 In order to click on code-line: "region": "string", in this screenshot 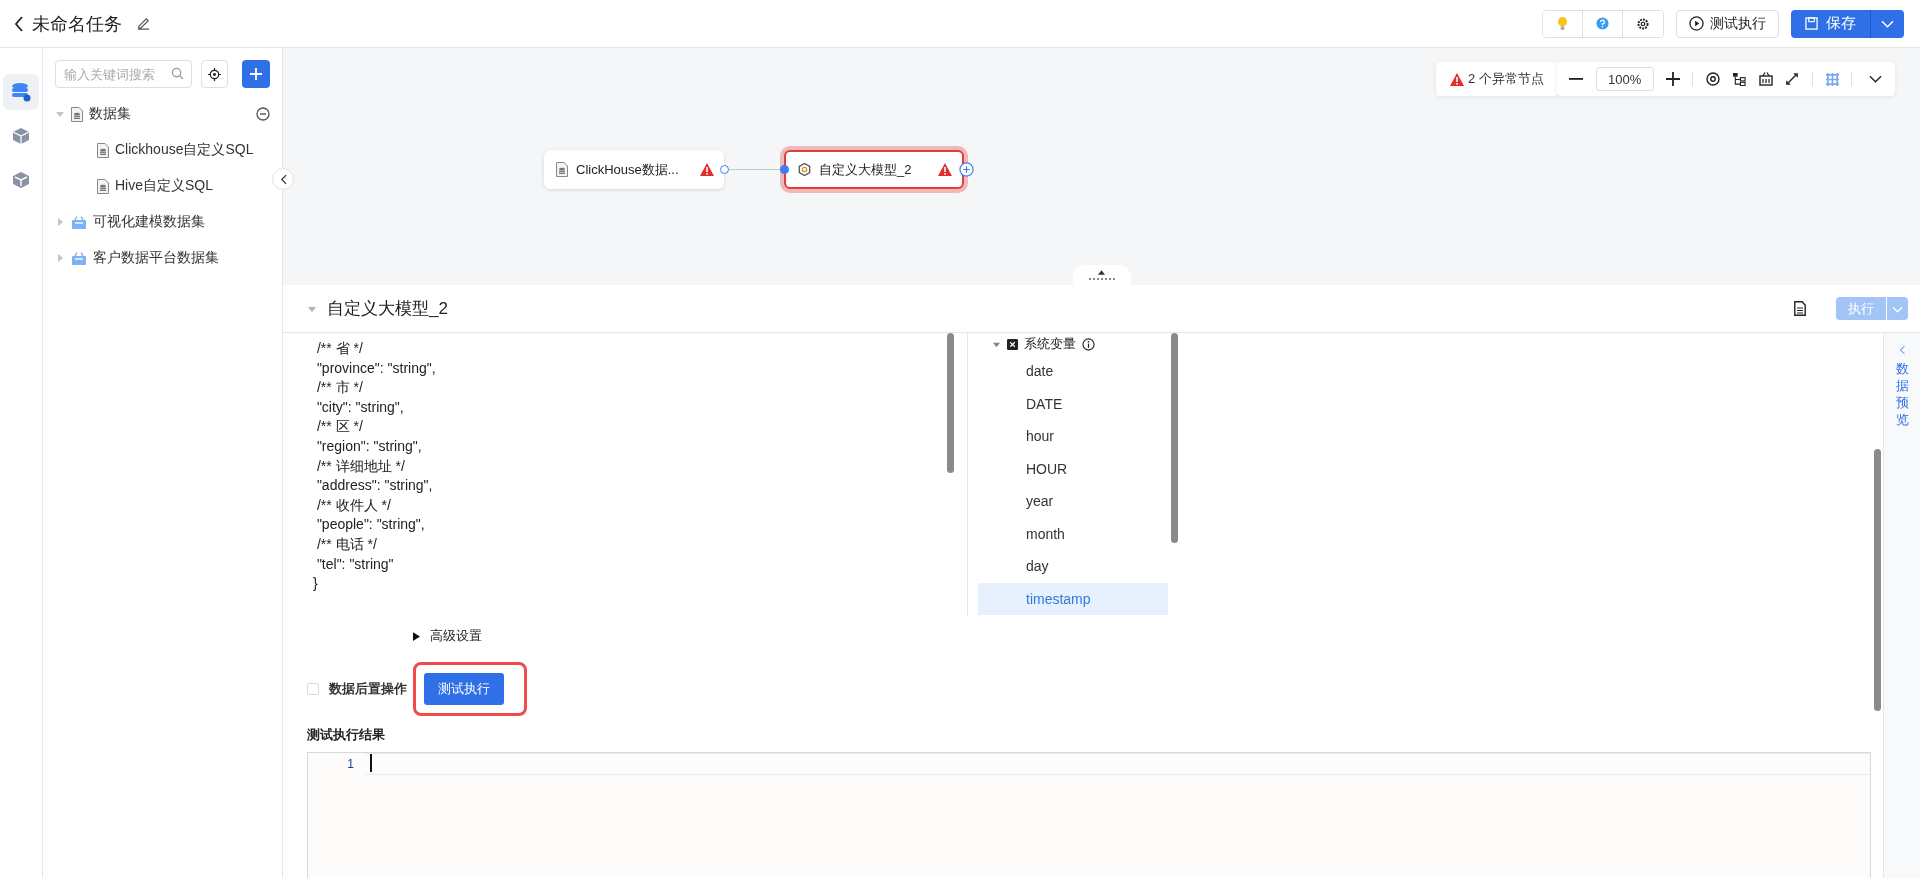, I will do `click(369, 446)`.